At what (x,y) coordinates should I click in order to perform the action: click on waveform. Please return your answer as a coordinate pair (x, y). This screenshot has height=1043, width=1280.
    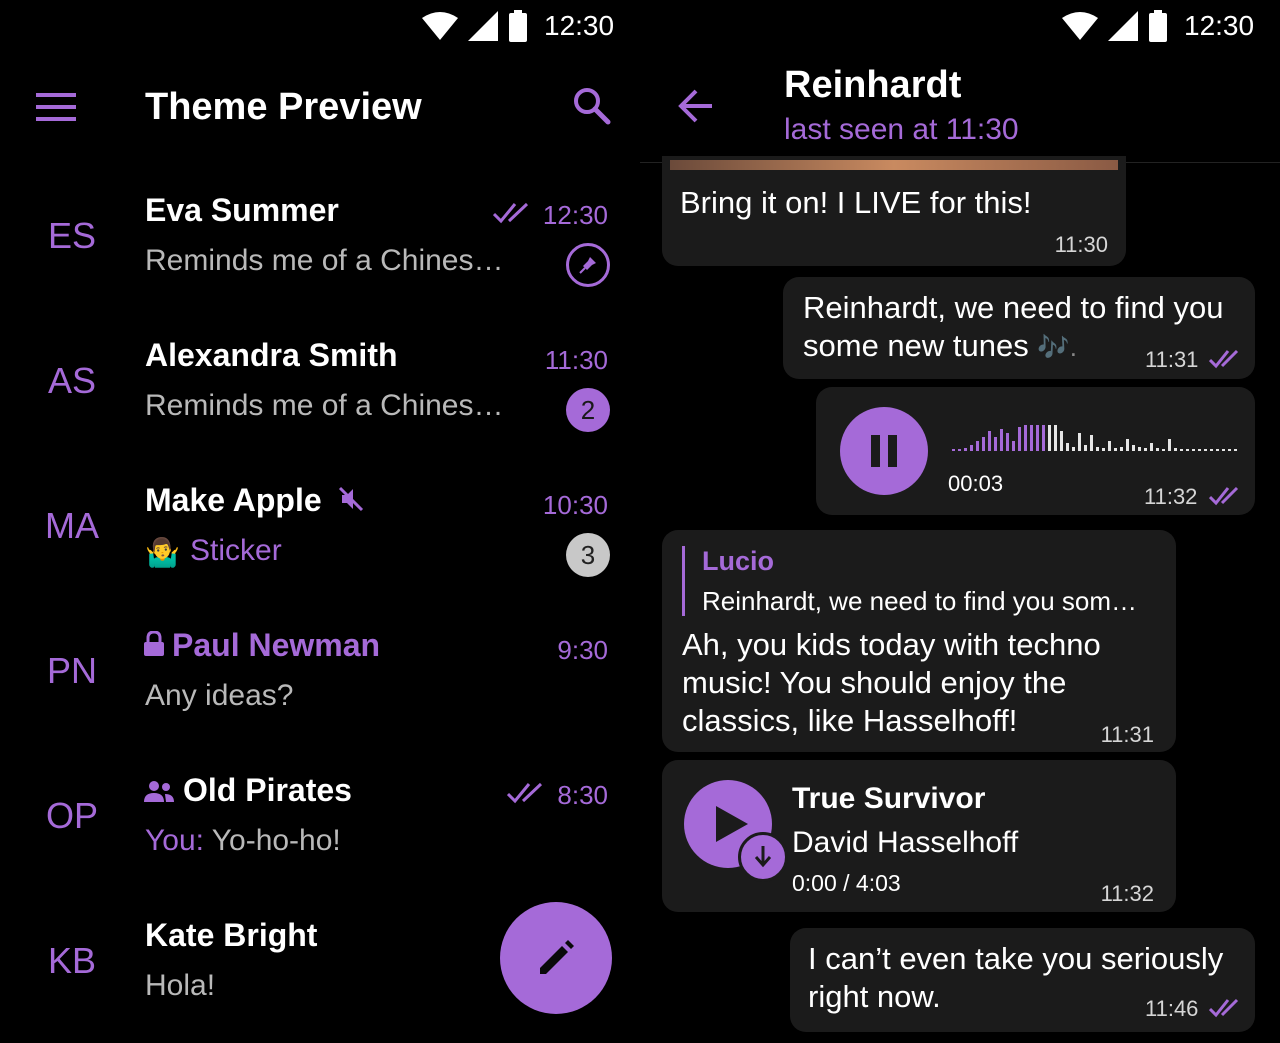
    Looking at the image, I should click on (1097, 437).